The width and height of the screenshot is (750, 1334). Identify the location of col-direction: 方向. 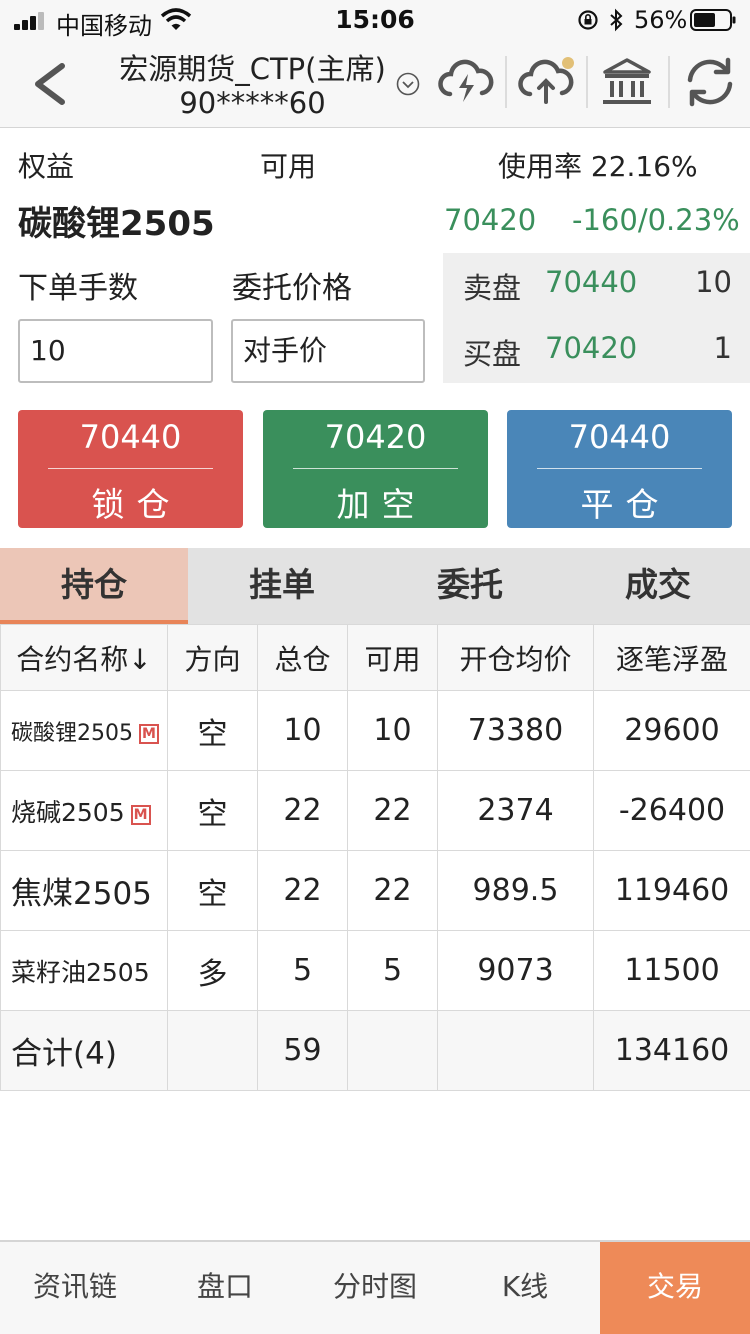
(212, 657).